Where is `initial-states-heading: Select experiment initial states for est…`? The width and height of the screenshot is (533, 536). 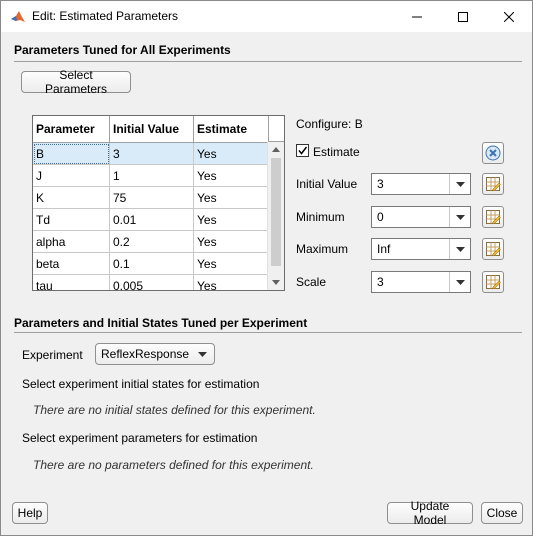 initial-states-heading: Select experiment initial states for est… is located at coordinates (141, 384).